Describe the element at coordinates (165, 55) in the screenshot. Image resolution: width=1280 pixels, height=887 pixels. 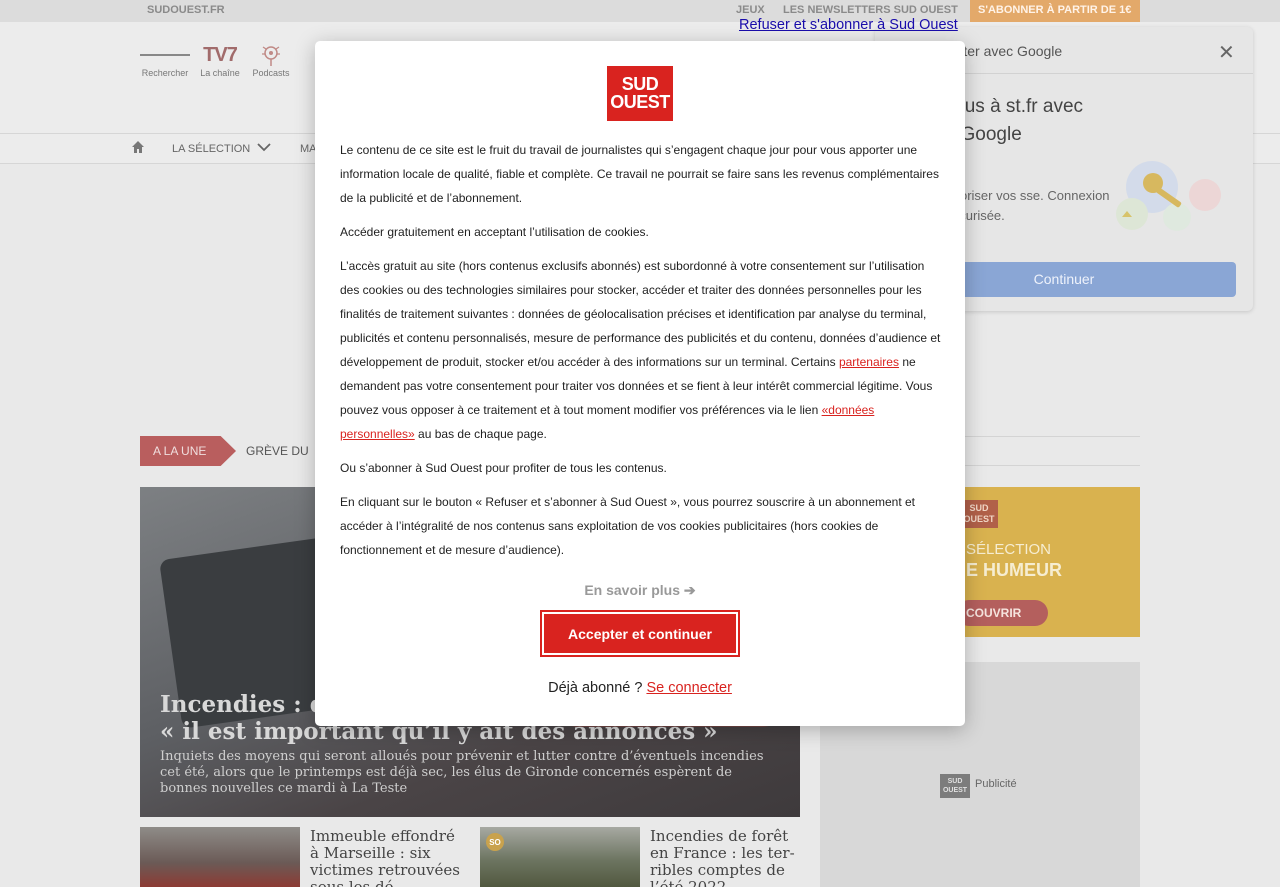
I see `hamburger-icon` at that location.